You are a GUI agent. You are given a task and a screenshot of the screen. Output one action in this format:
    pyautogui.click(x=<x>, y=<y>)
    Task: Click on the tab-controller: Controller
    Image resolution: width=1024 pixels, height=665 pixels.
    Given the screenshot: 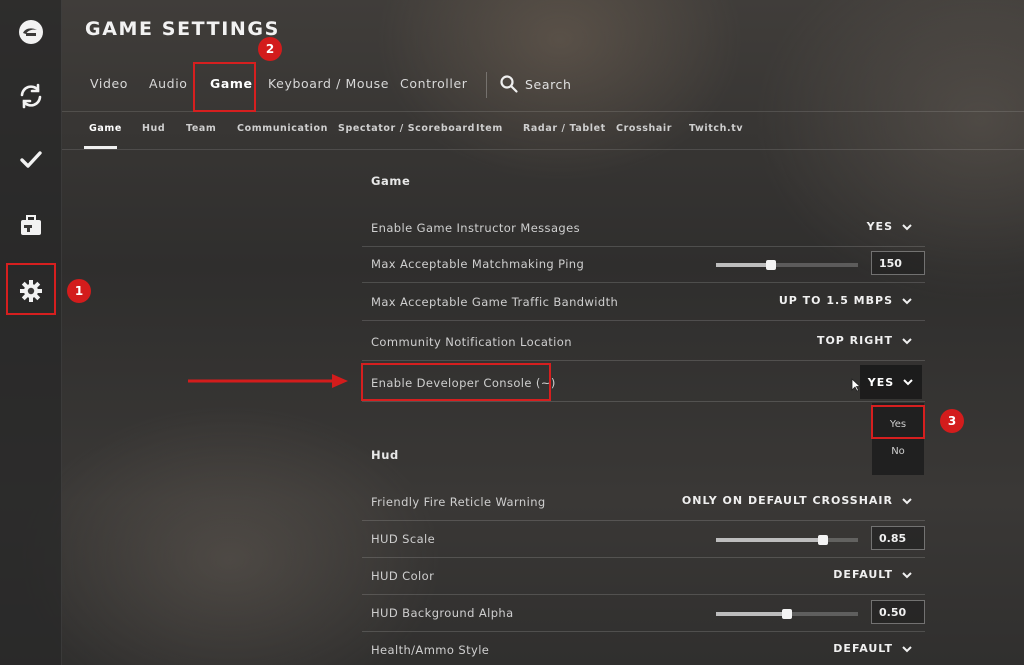 What is the action you would take?
    pyautogui.click(x=434, y=83)
    